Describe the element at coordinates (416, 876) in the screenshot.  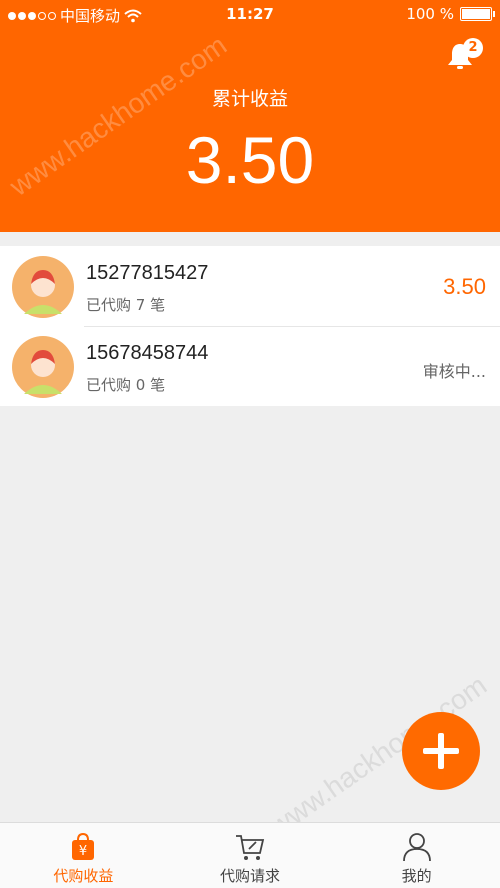
I see `tab-label: 我的` at that location.